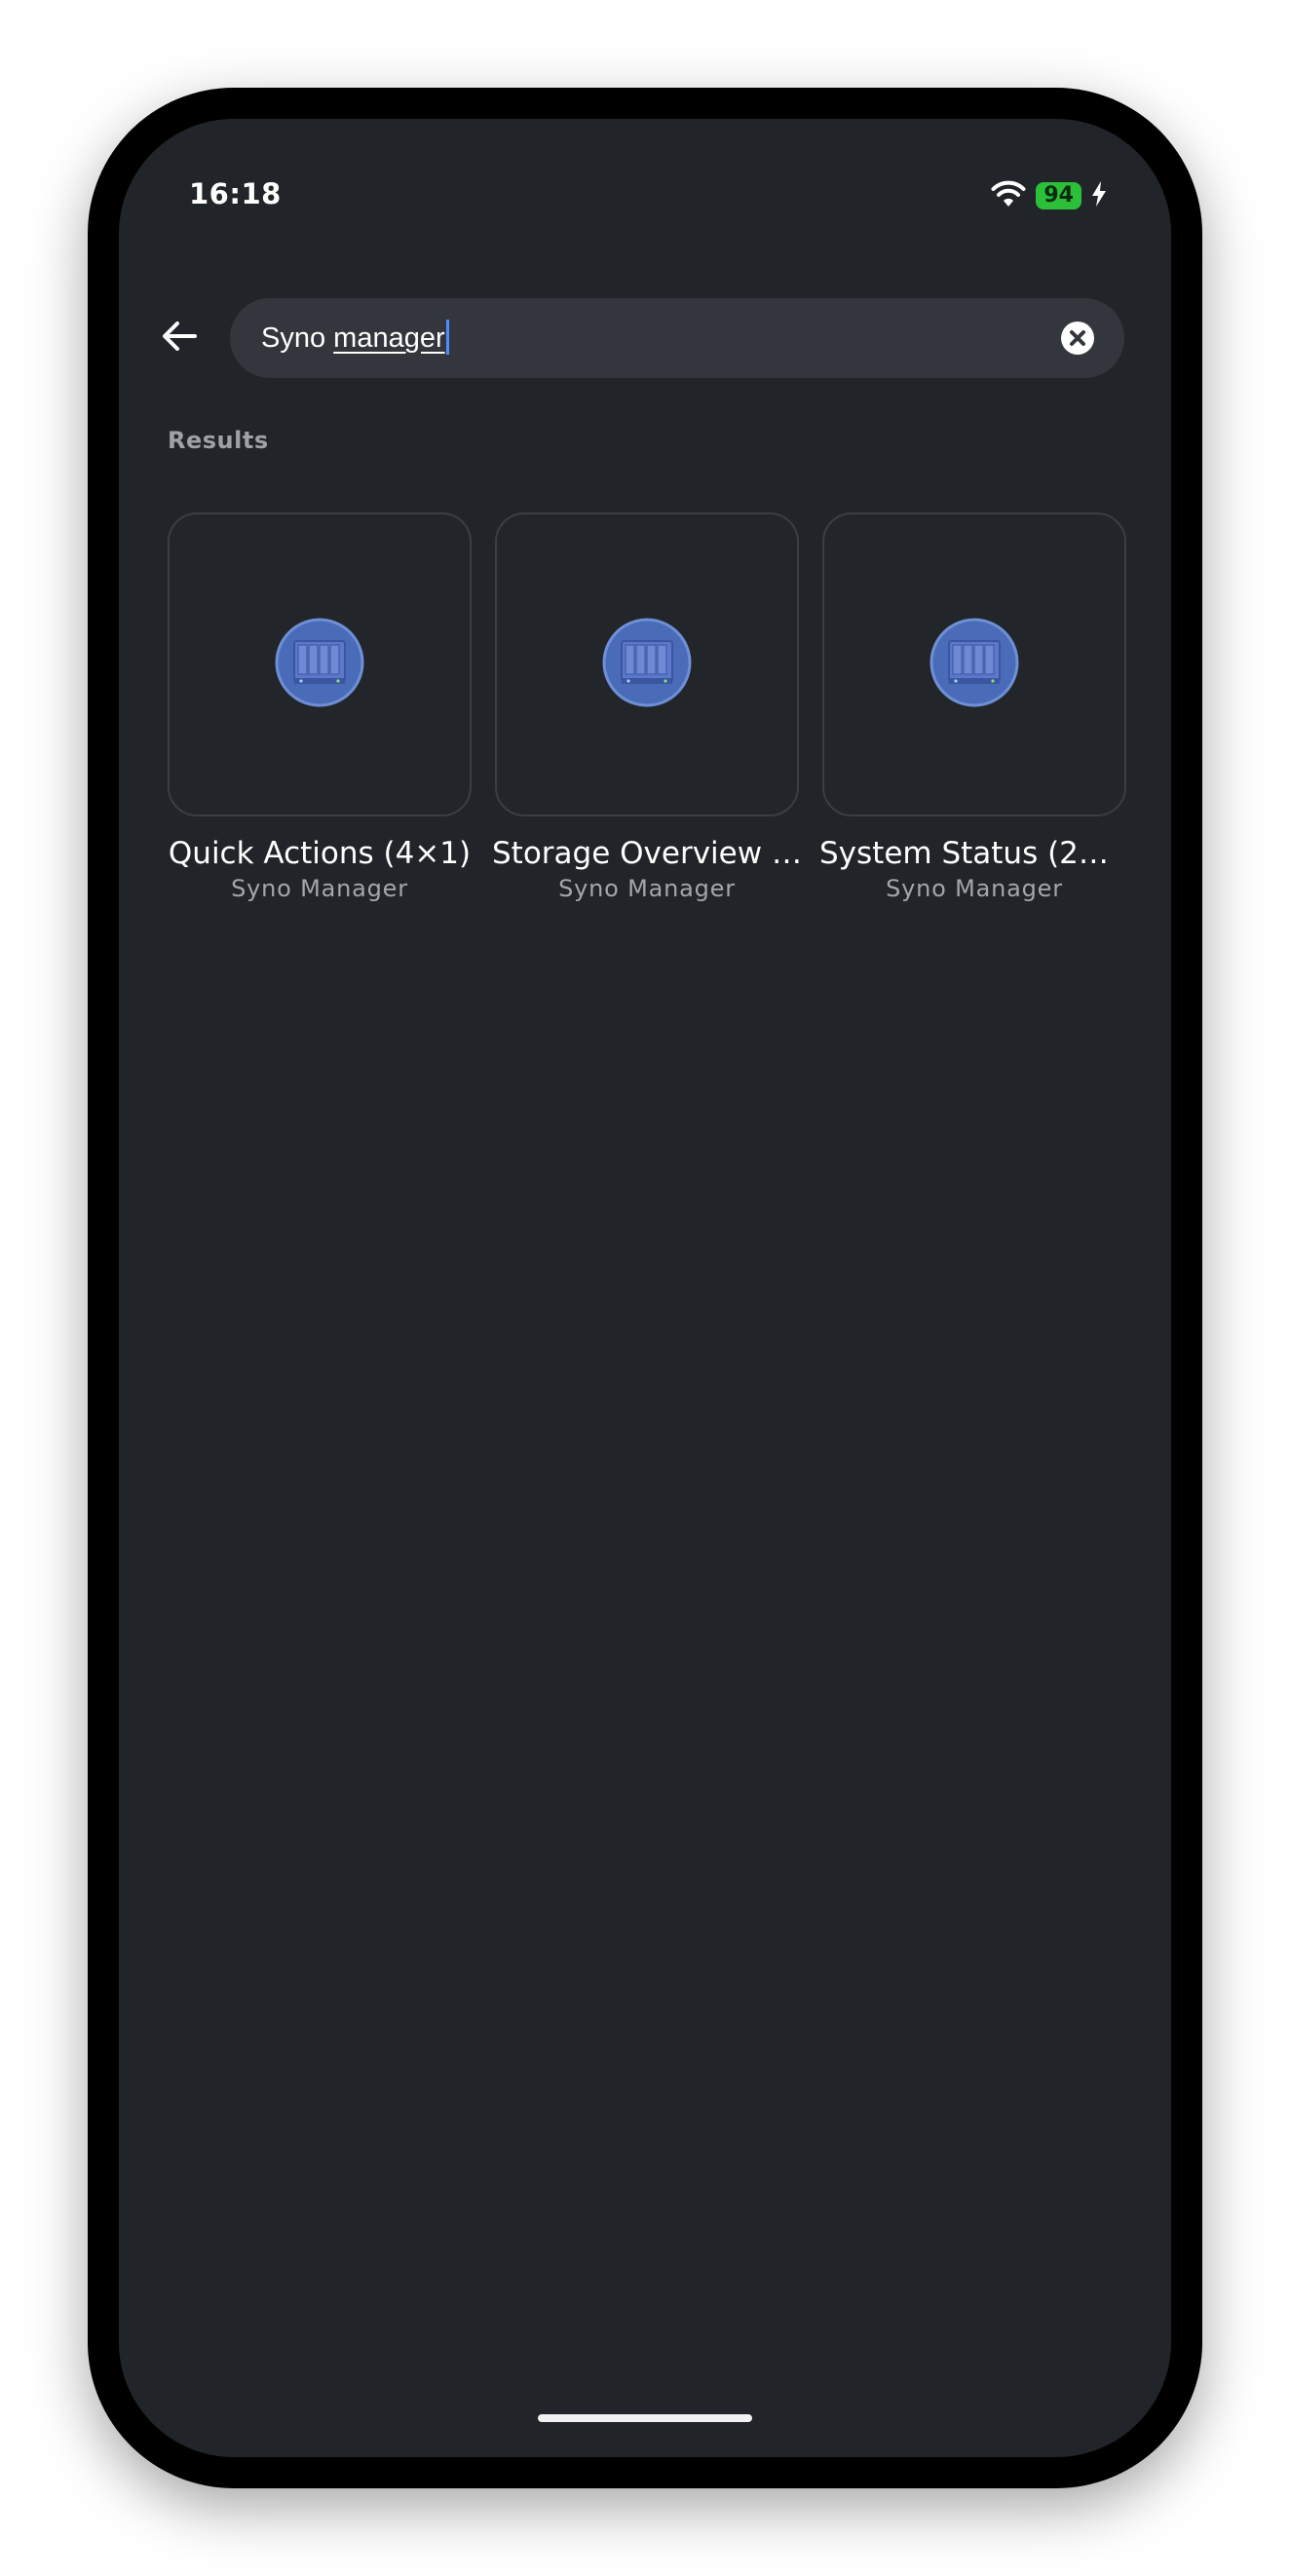 Image resolution: width=1290 pixels, height=2576 pixels. What do you see at coordinates (974, 853) in the screenshot?
I see `widget-title: System Status (2×2)` at bounding box center [974, 853].